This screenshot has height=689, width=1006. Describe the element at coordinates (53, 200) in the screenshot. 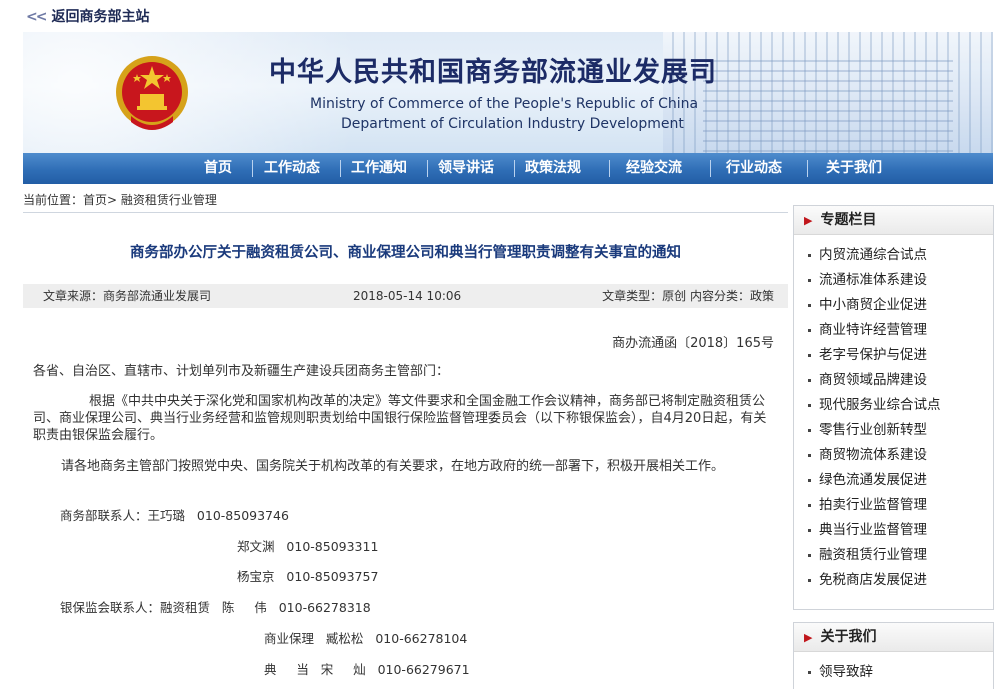

I see `breadcrumb-label: 当前位置：` at that location.